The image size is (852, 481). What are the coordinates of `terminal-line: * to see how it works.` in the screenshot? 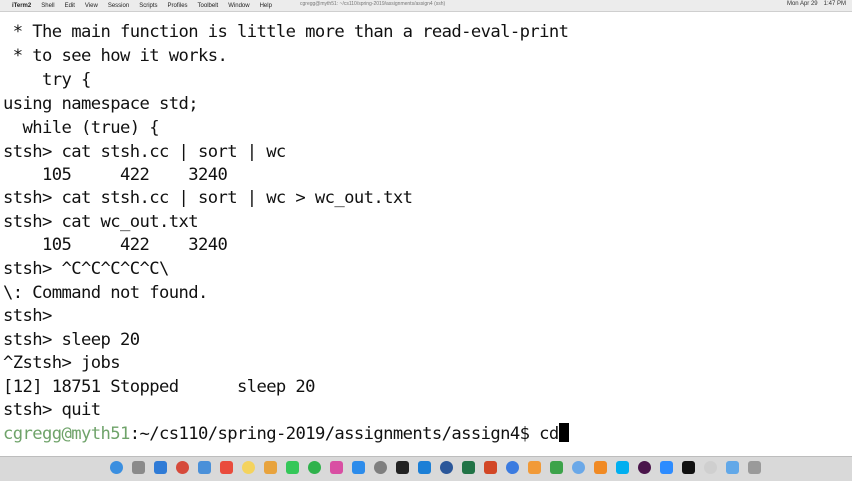 It's located at (115, 56).